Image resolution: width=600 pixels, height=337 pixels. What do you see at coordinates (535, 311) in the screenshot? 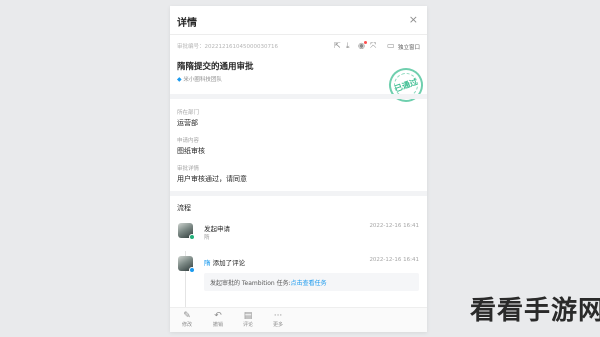
I see `watermark-logo: 看看手游网` at bounding box center [535, 311].